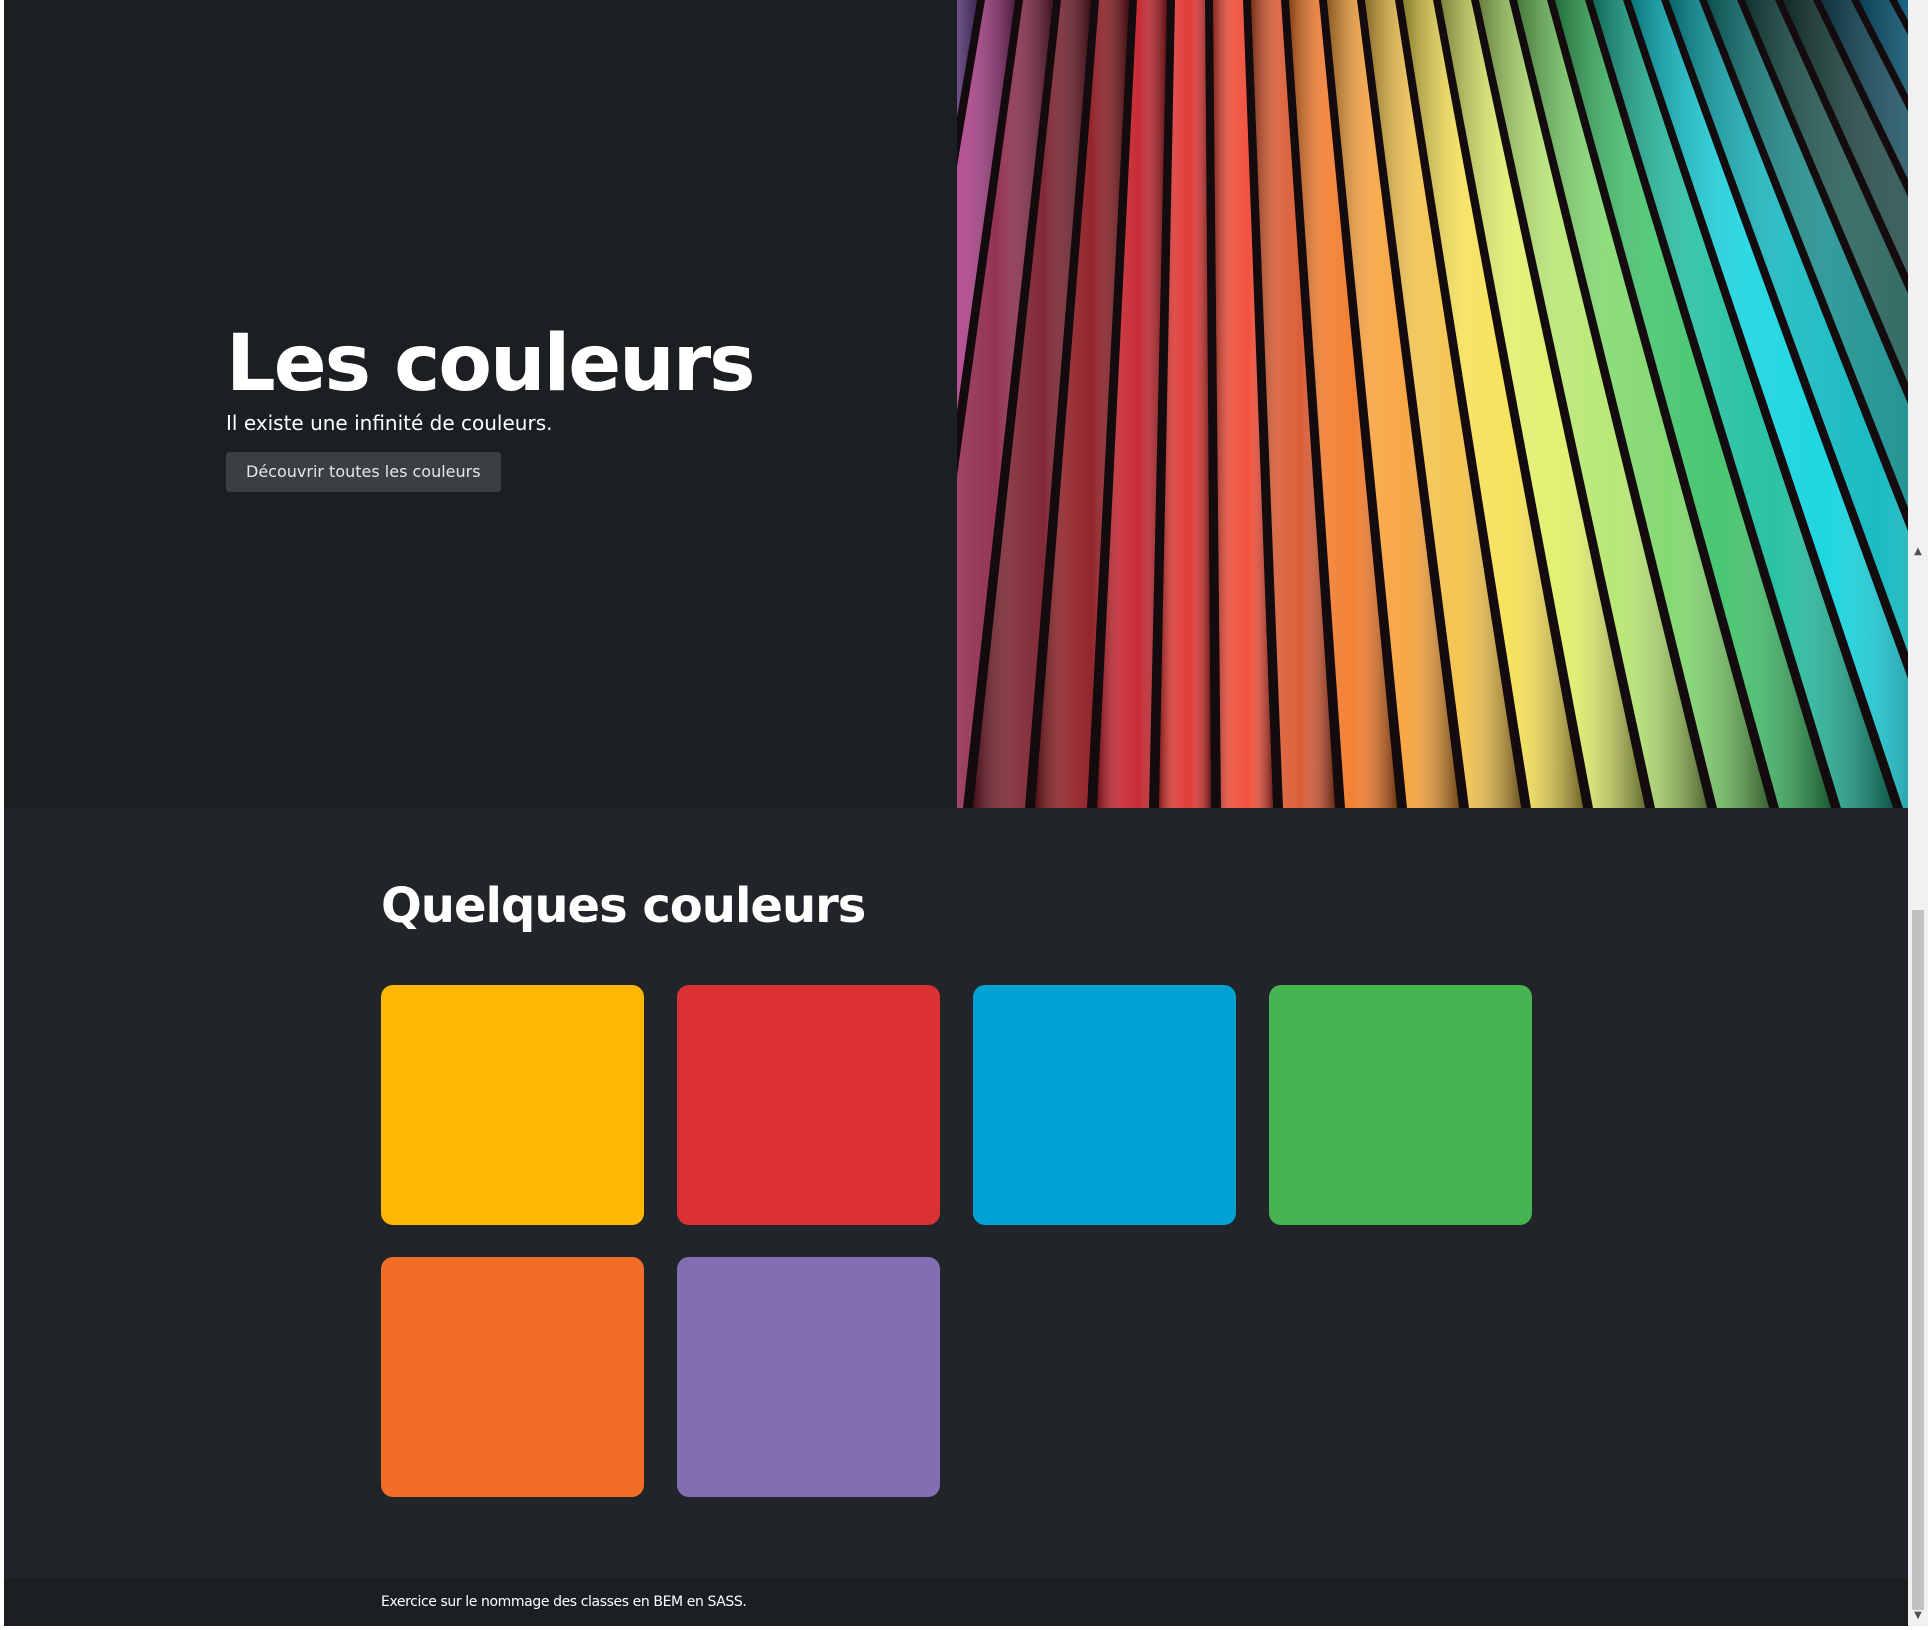 This screenshot has height=1630, width=1928. Describe the element at coordinates (964, 1628) in the screenshot. I see `window-bottom-edge` at that location.